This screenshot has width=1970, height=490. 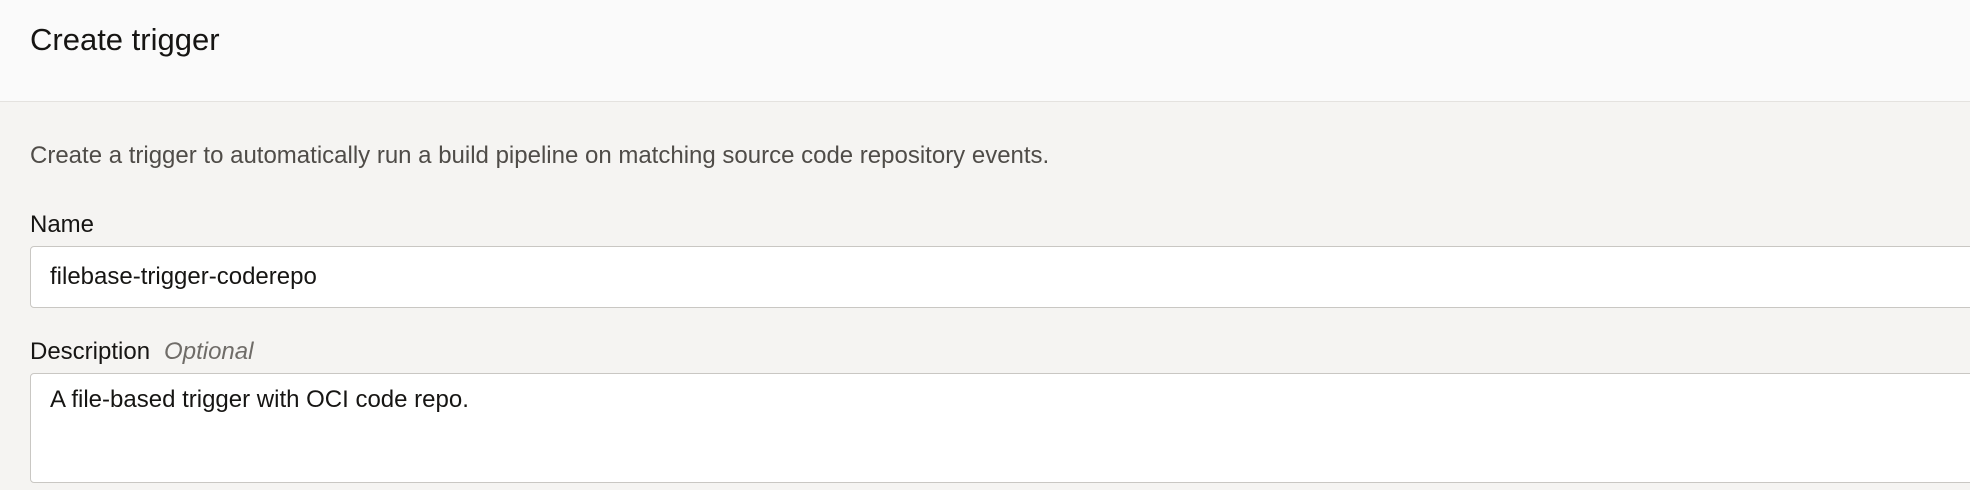 I want to click on description-label: Description Optional, so click(x=141, y=352).